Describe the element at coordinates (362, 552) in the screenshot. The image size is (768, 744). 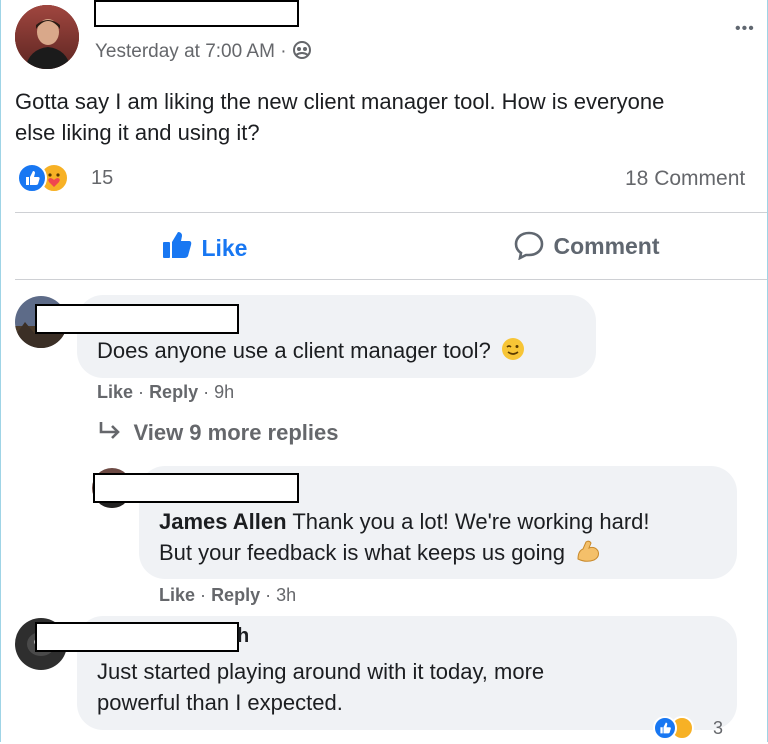
I see `reply-text-content: But your feedback is what keeps us going` at that location.